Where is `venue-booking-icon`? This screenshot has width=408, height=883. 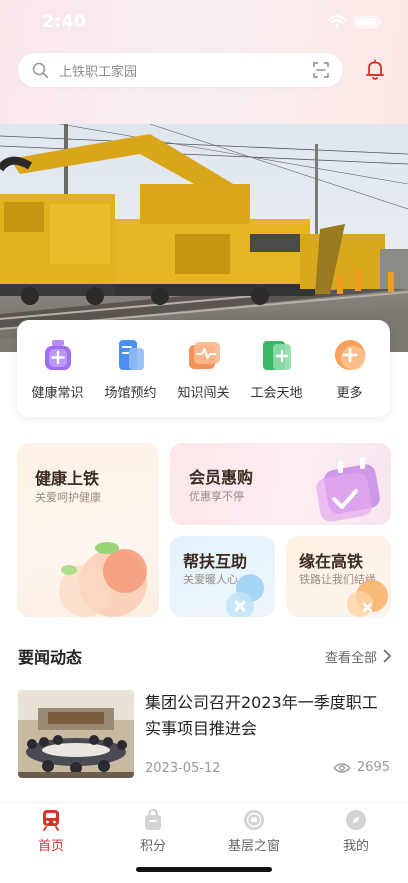 venue-booking-icon is located at coordinates (131, 354).